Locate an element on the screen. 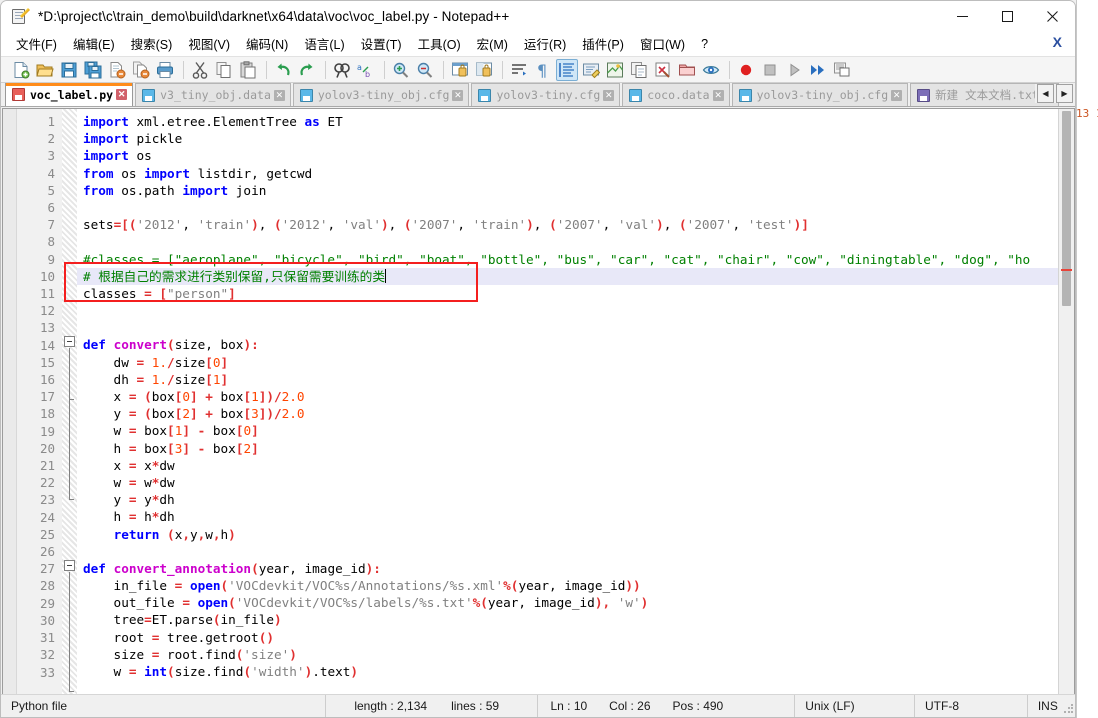  code-line: import pickle is located at coordinates (578, 138).